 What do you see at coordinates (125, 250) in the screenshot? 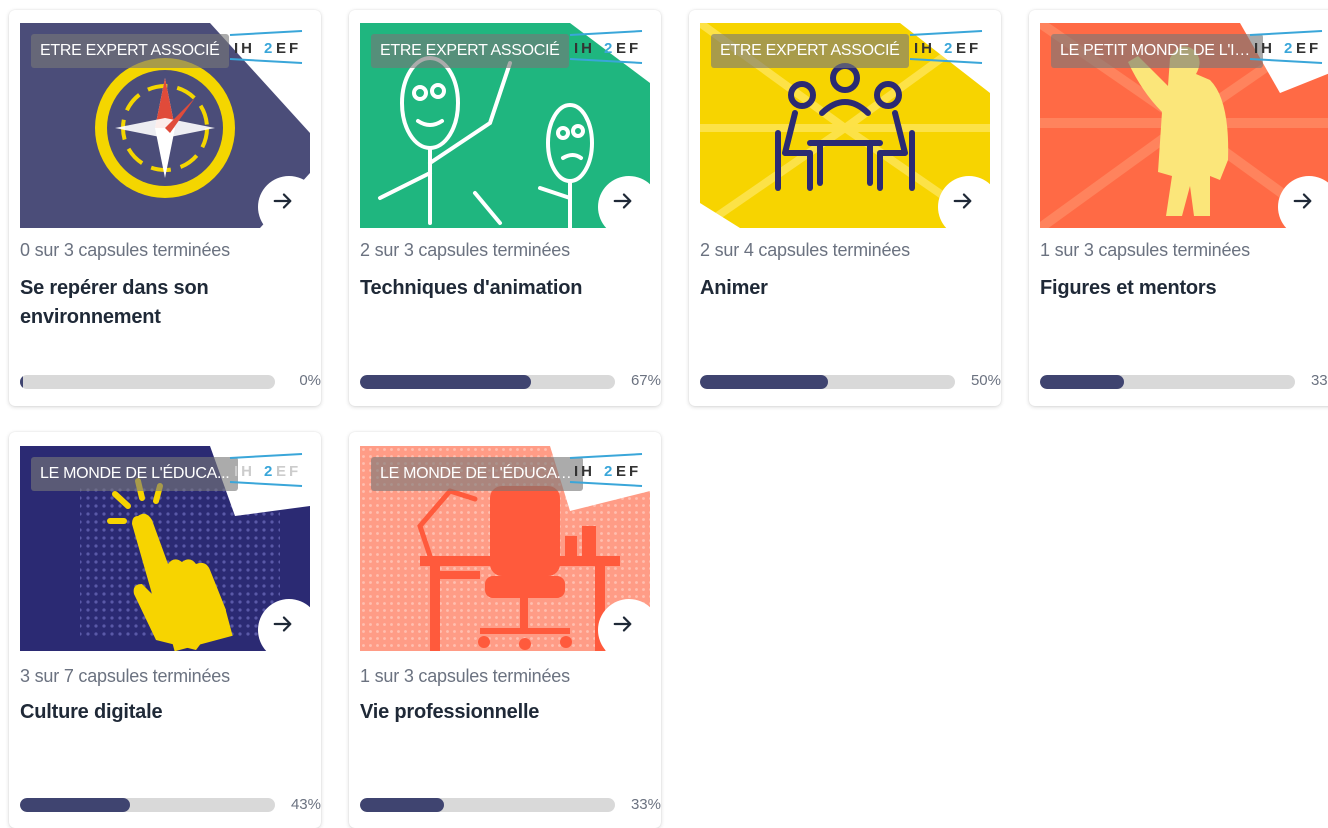
I see `capsules-progress-text: 0 sur 3 capsules terminées` at bounding box center [125, 250].